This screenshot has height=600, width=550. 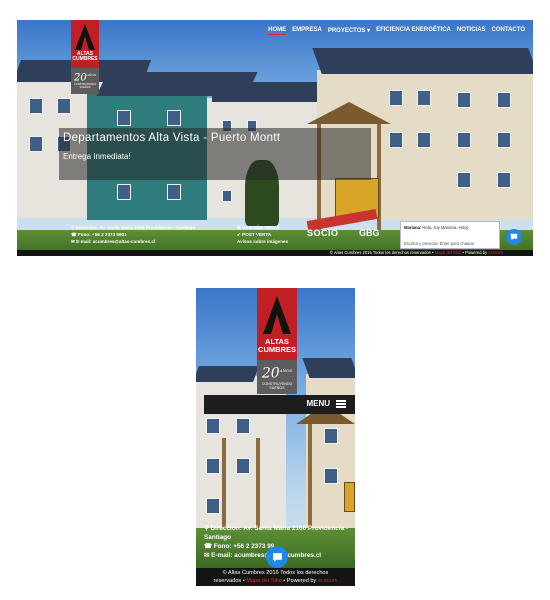 I want to click on nav-empresa: EMPRESA, so click(x=307, y=31).